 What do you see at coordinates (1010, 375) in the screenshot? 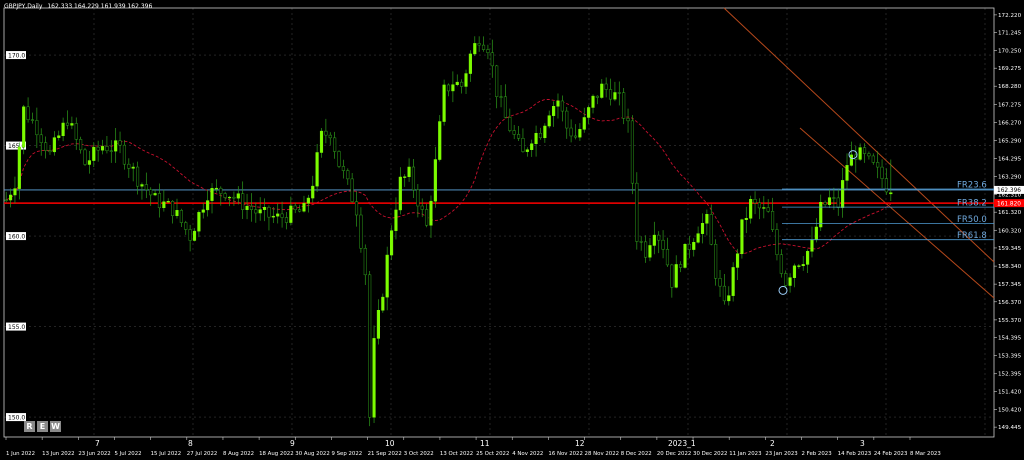
I see `y-tick-label: 152.395` at bounding box center [1010, 375].